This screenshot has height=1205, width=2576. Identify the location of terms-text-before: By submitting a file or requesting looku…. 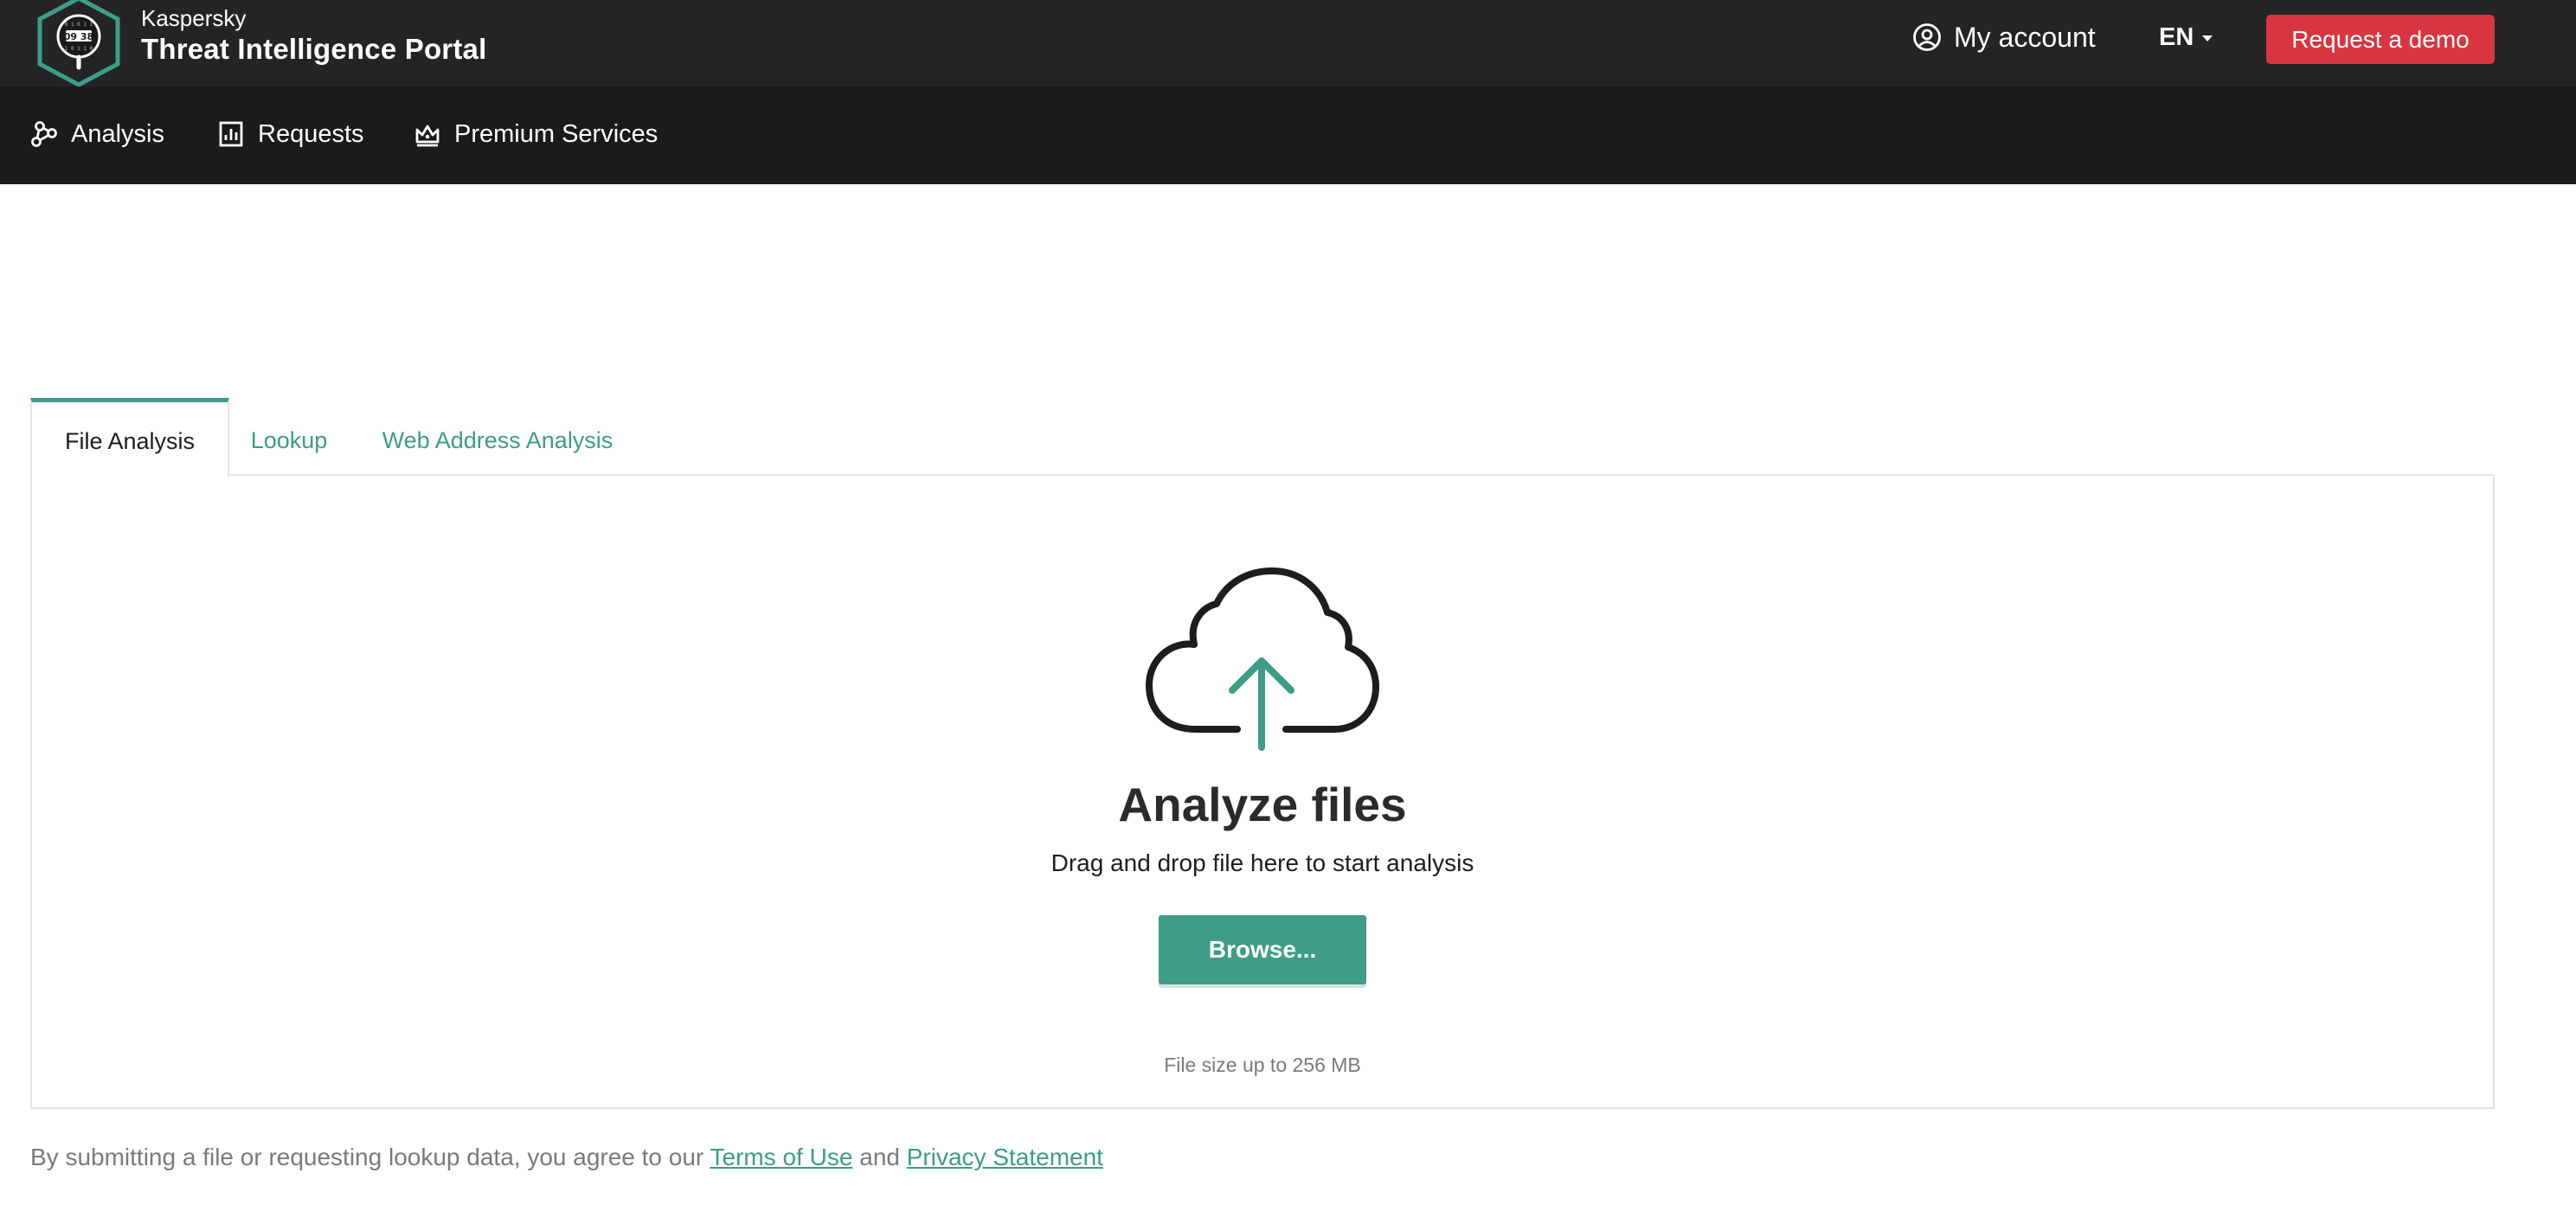
(370, 1157).